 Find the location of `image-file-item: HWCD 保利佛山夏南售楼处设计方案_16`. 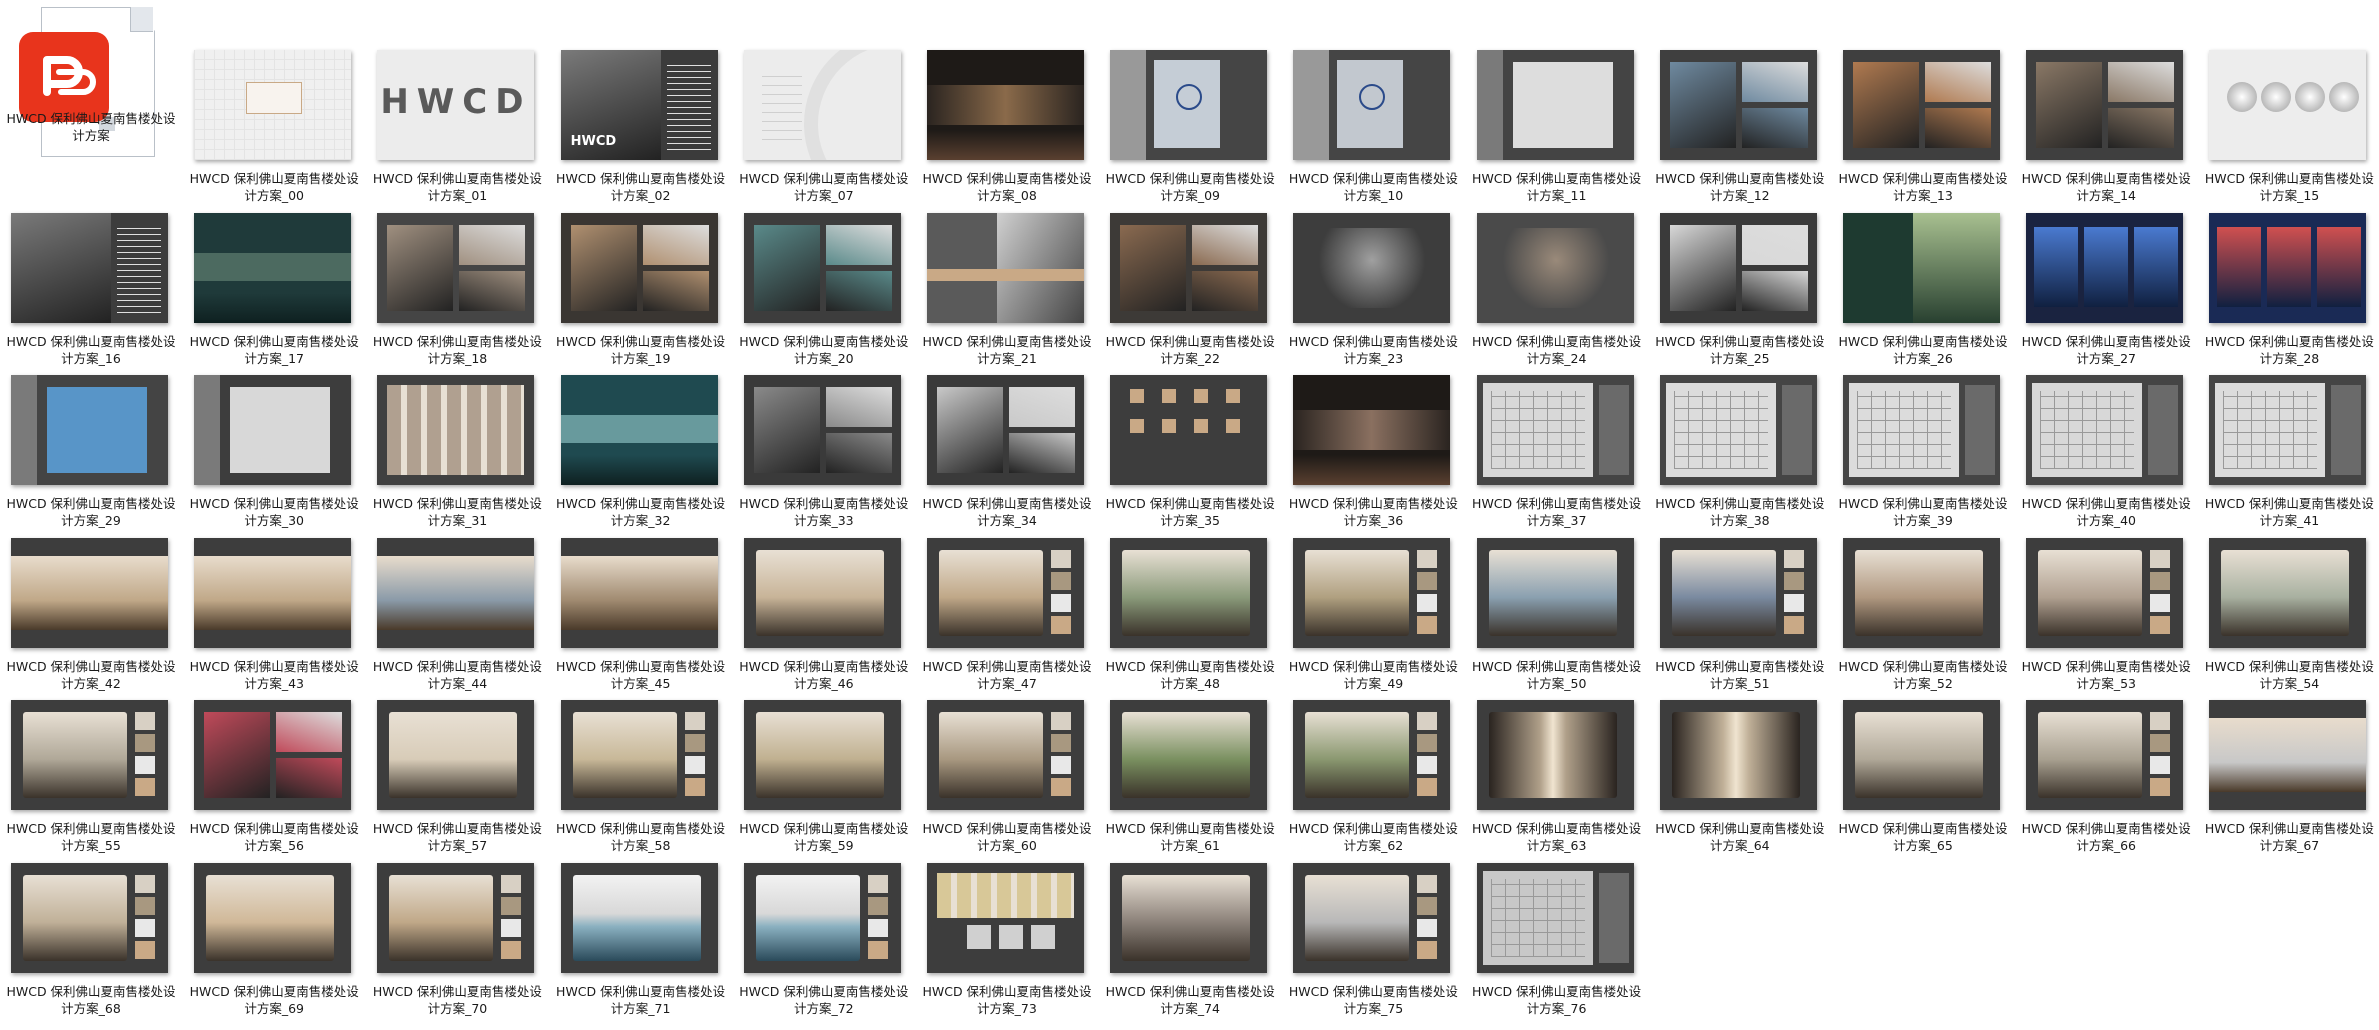

image-file-item: HWCD 保利佛山夏南售楼处设计方案_16 is located at coordinates (95, 290).